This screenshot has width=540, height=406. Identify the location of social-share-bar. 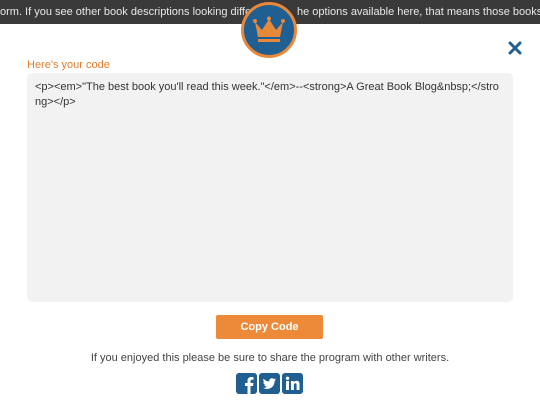
(269, 383).